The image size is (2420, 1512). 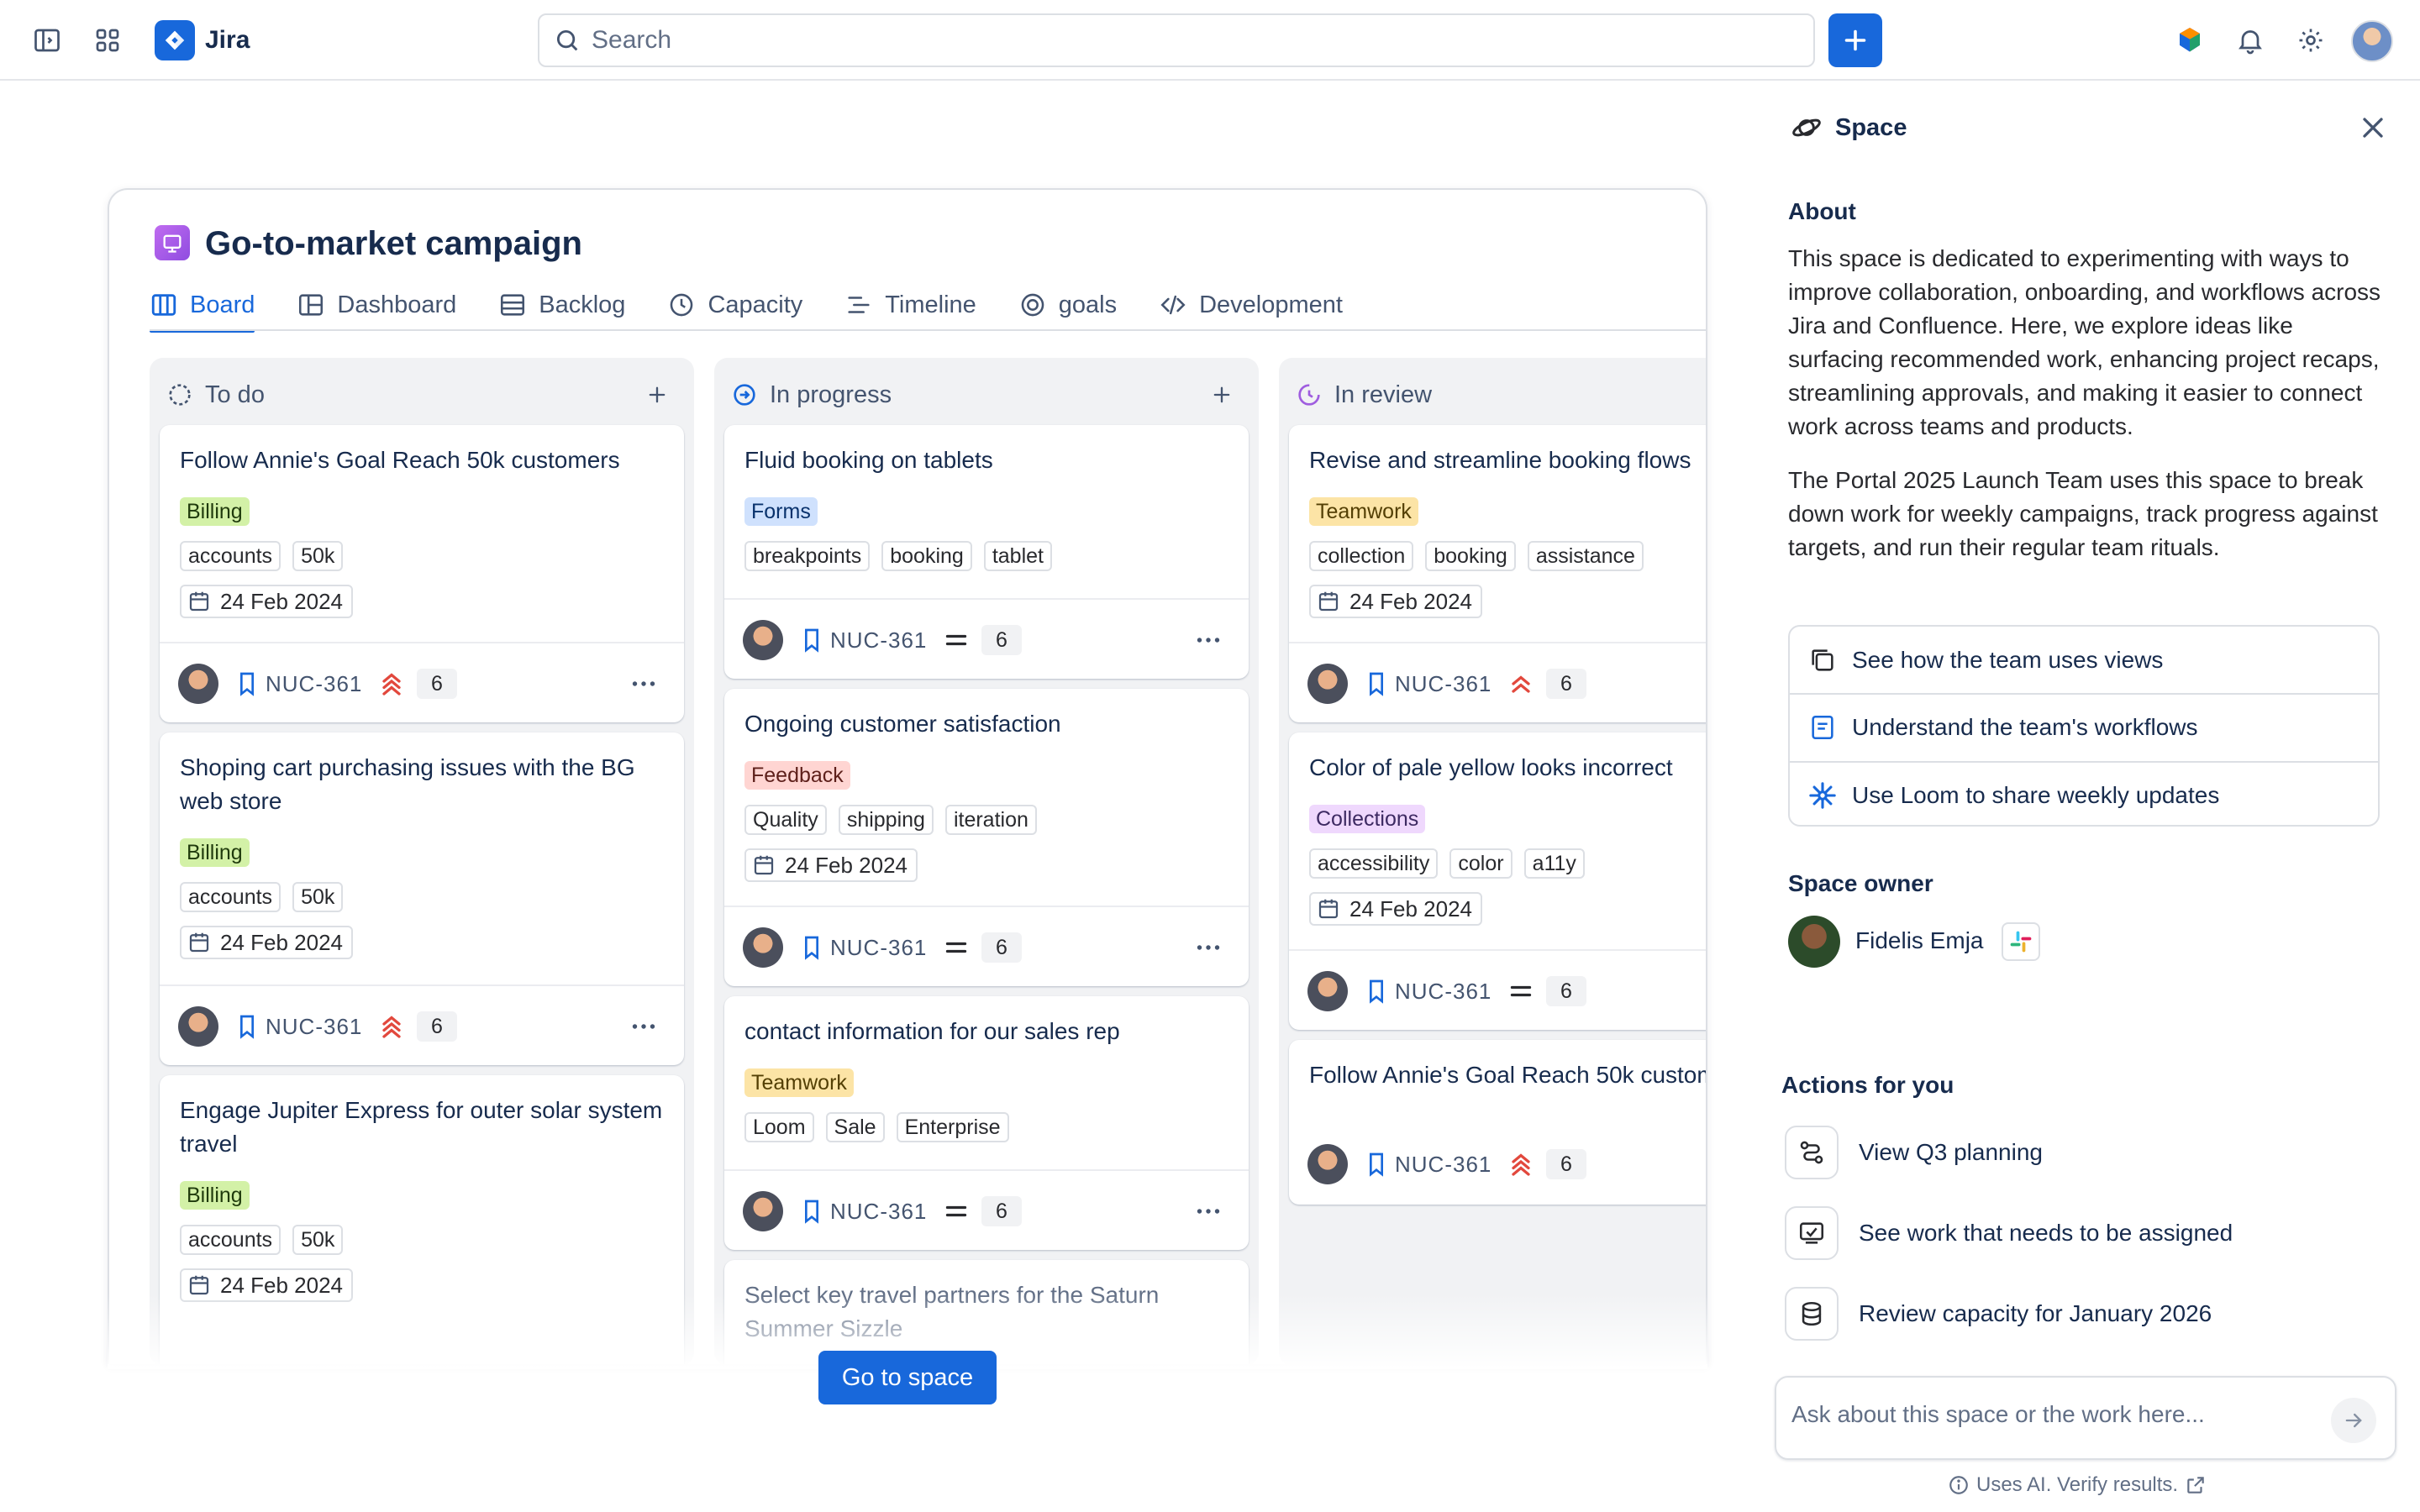 I want to click on create-button, so click(x=1855, y=40).